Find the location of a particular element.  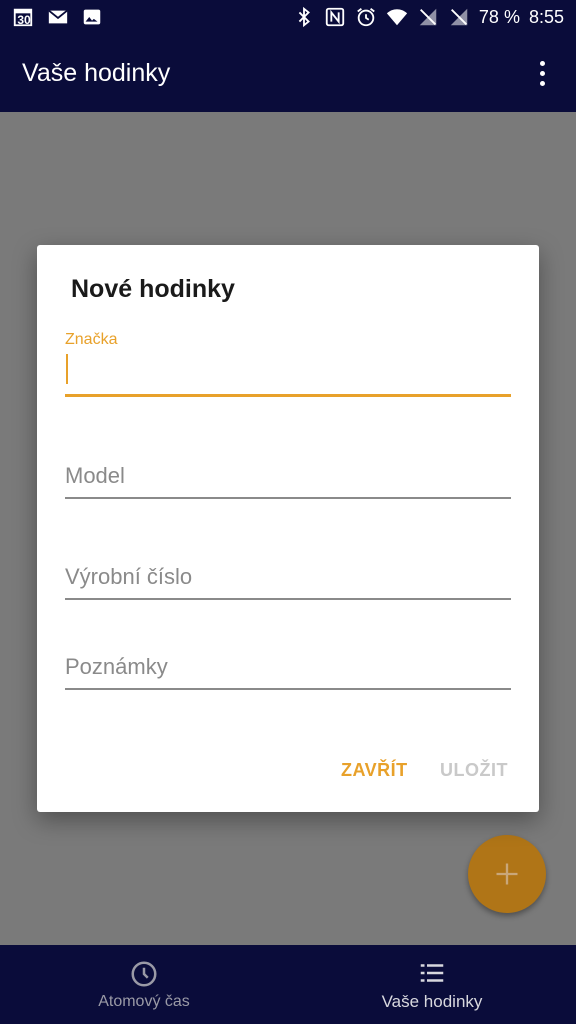

more-vert-icon is located at coordinates (542, 63).